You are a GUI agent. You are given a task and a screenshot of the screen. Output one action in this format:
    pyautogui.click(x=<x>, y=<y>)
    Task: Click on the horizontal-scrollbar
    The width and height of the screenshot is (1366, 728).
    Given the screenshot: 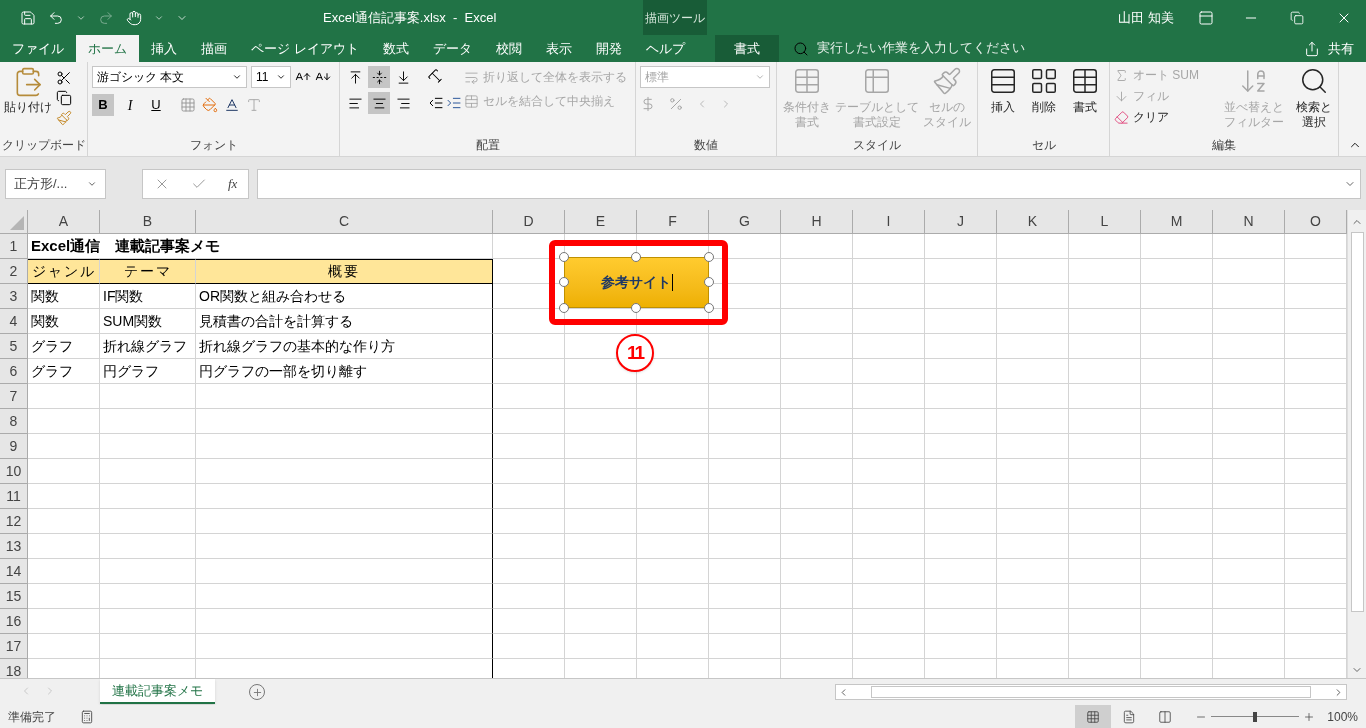 What is the action you would take?
    pyautogui.click(x=1091, y=692)
    